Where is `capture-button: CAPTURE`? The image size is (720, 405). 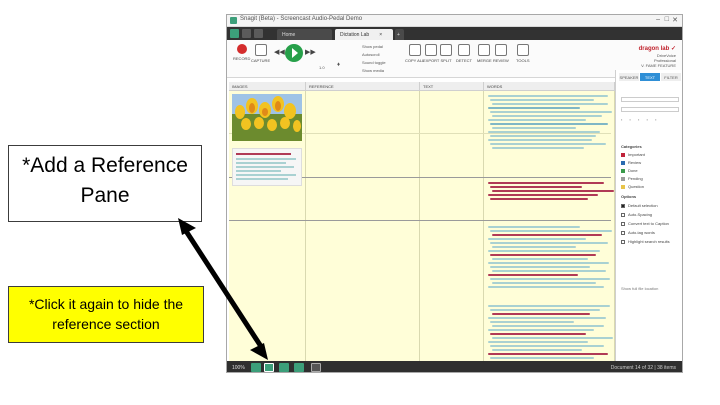
capture-button: CAPTURE is located at coordinates (260, 53).